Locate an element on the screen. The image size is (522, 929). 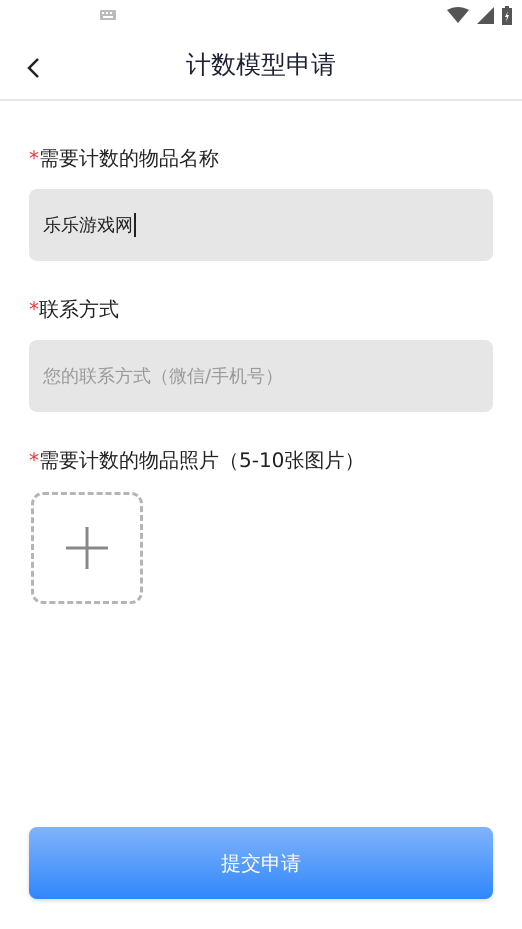
field-label: 需要计数的物品名称 is located at coordinates (129, 158).